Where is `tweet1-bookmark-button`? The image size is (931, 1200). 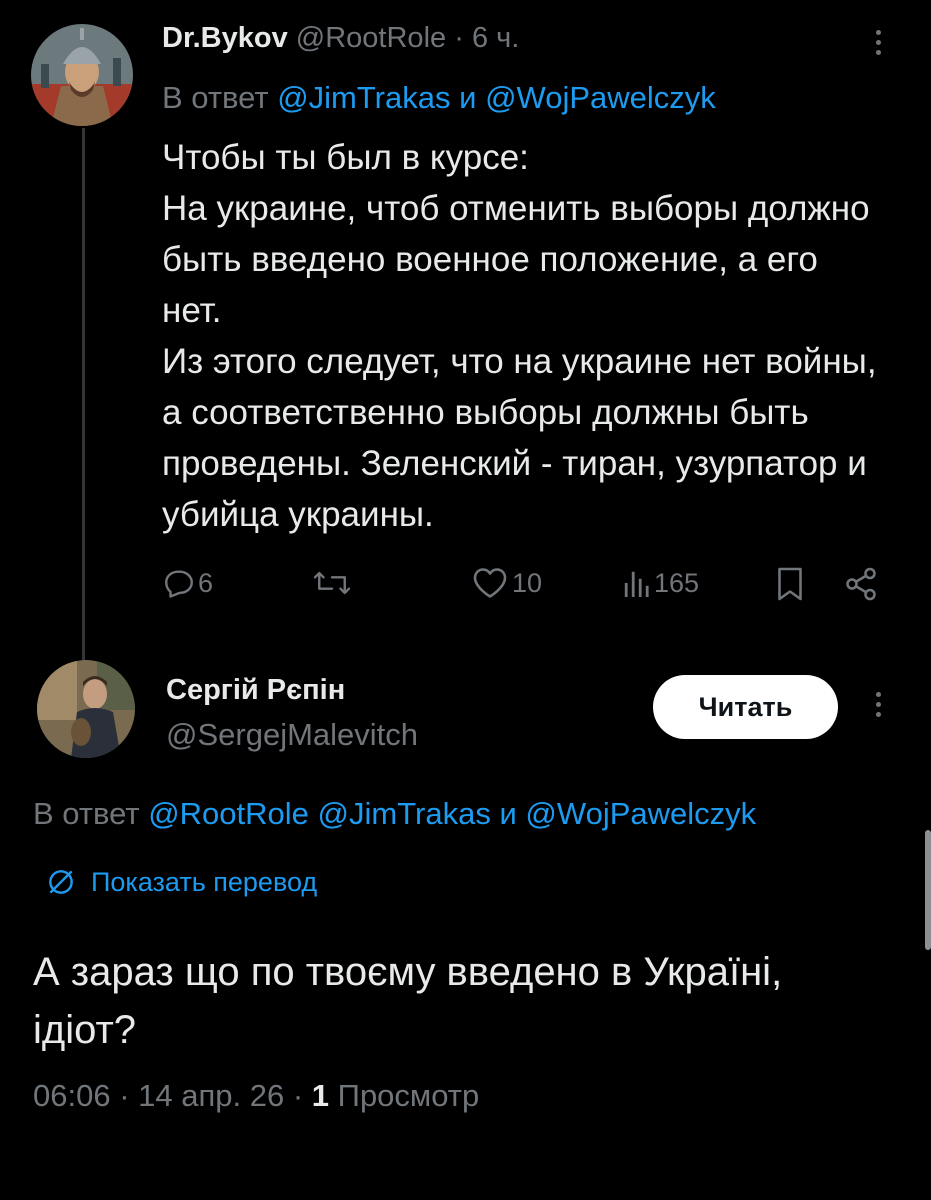
tweet1-bookmark-button is located at coordinates (790, 584).